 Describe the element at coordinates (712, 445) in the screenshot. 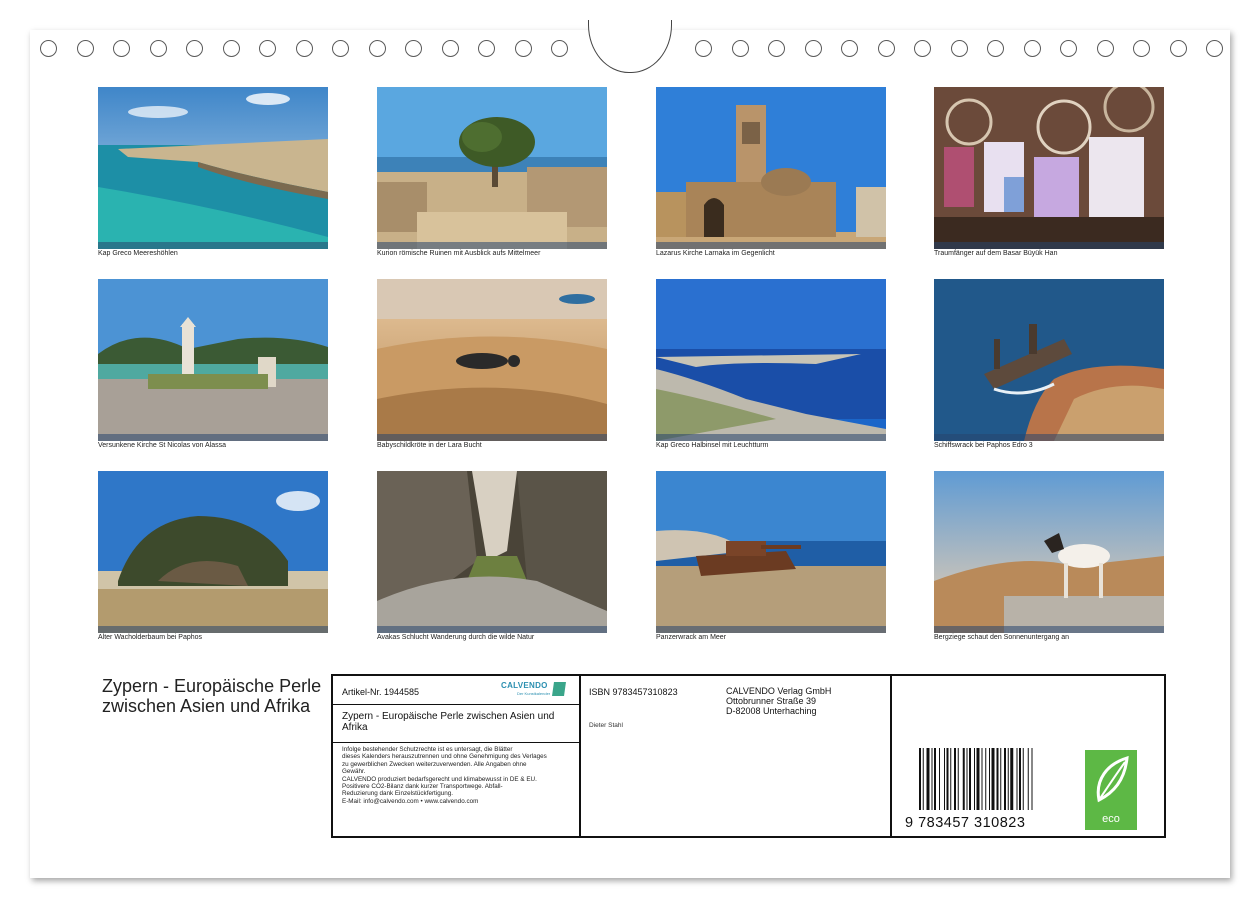

I see `photo-caption: Kap Greco Halbinsel mit Leuchtturm` at that location.